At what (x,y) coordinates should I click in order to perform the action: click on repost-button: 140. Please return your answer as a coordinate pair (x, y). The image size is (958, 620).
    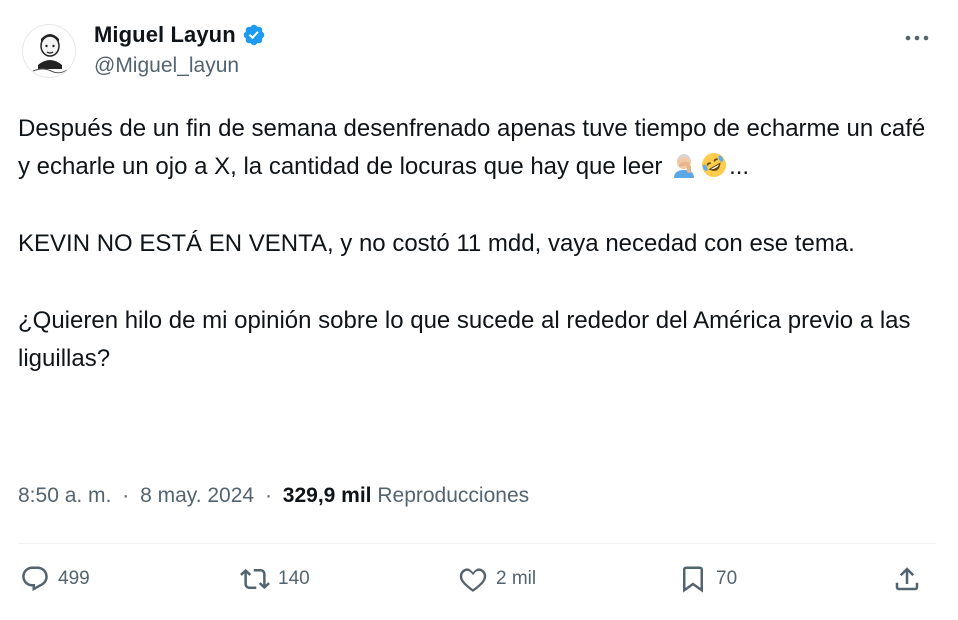
    Looking at the image, I should click on (275, 579).